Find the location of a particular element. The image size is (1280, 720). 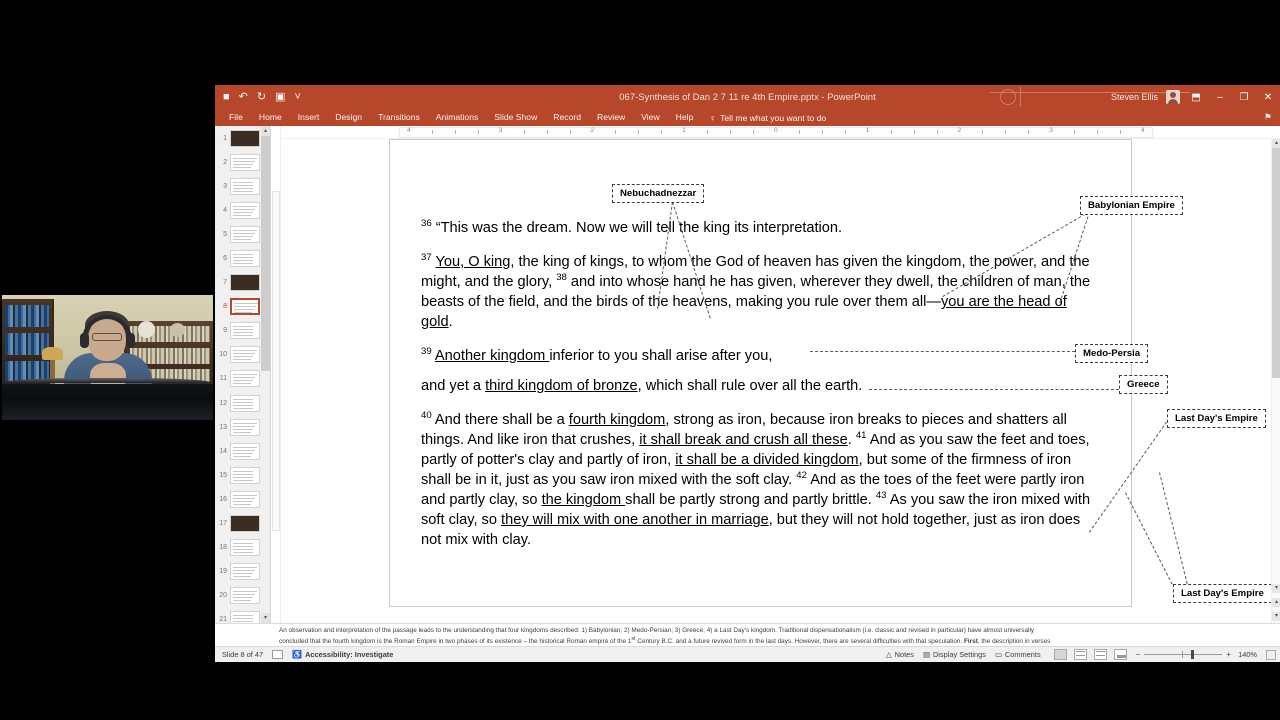

tab-file: File is located at coordinates (236, 117).